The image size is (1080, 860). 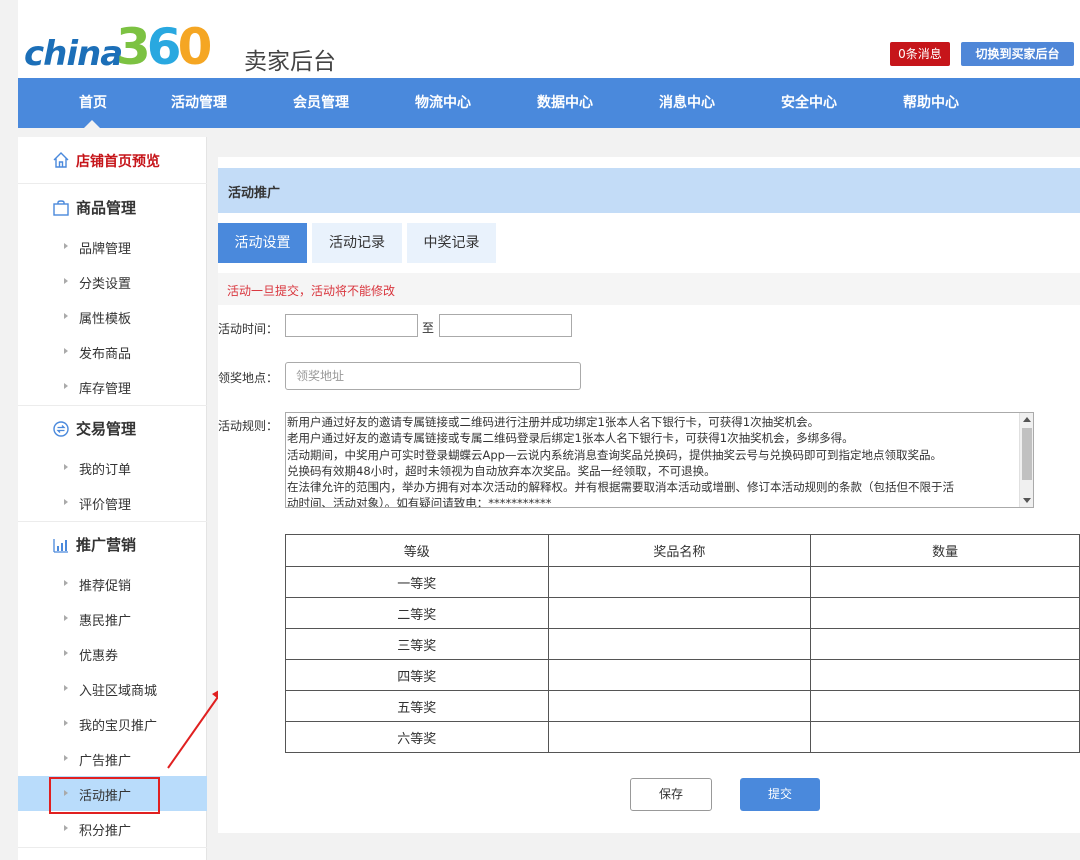 What do you see at coordinates (351, 325) in the screenshot?
I see `start-date-input` at bounding box center [351, 325].